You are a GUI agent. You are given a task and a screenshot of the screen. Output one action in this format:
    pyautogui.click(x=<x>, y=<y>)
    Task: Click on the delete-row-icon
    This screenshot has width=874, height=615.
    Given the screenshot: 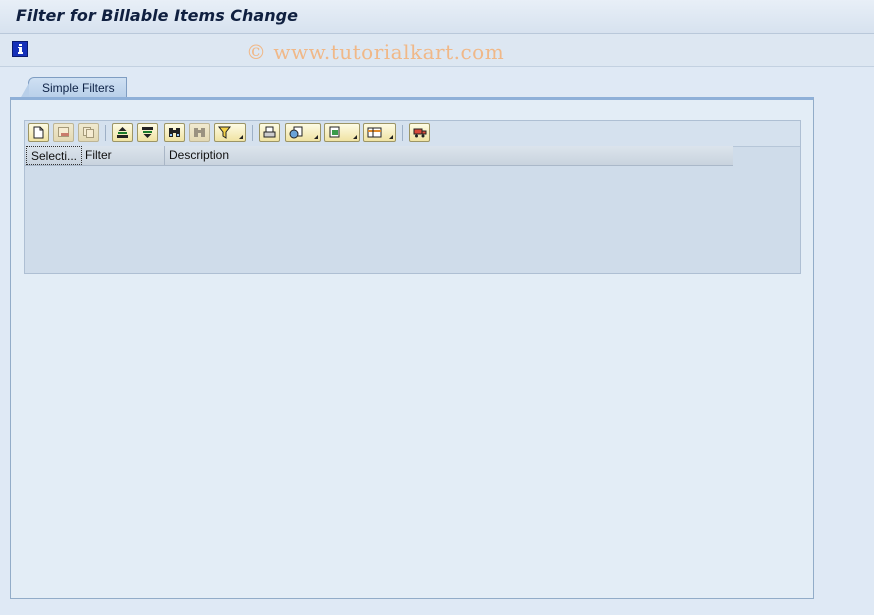 What is the action you would take?
    pyautogui.click(x=63, y=132)
    